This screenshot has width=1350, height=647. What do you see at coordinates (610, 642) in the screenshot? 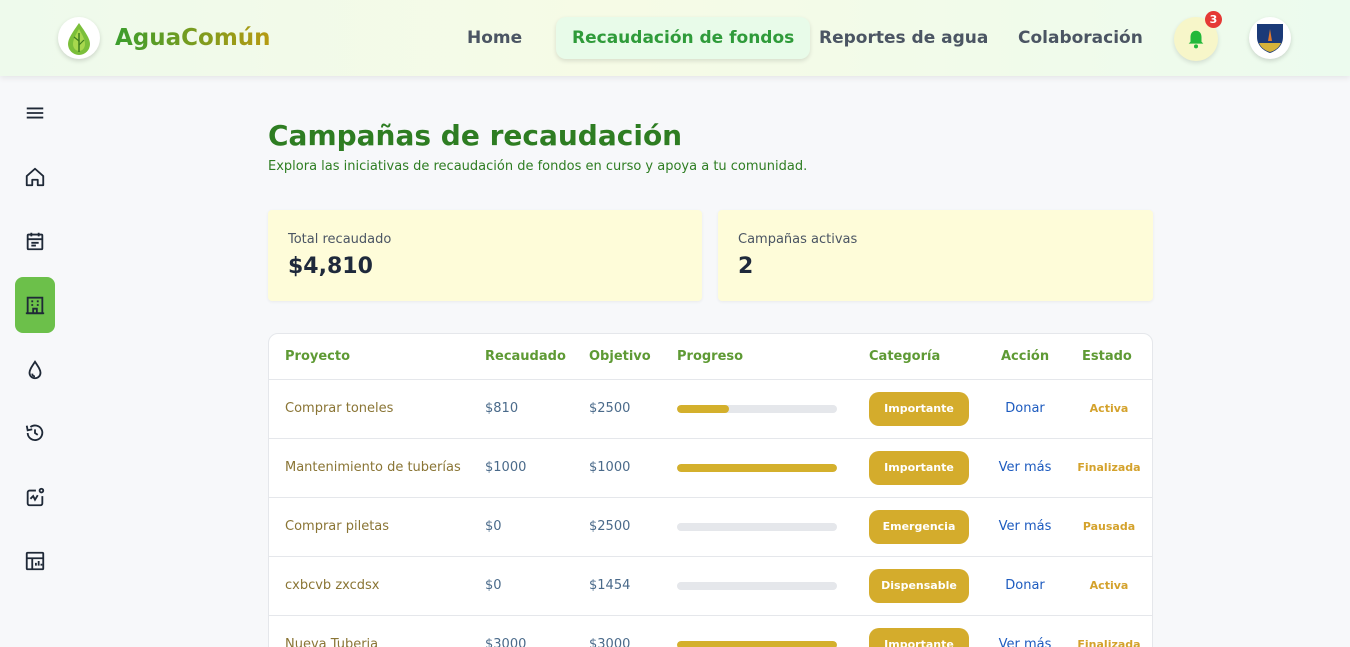
I see `goal-amount: $3000` at bounding box center [610, 642].